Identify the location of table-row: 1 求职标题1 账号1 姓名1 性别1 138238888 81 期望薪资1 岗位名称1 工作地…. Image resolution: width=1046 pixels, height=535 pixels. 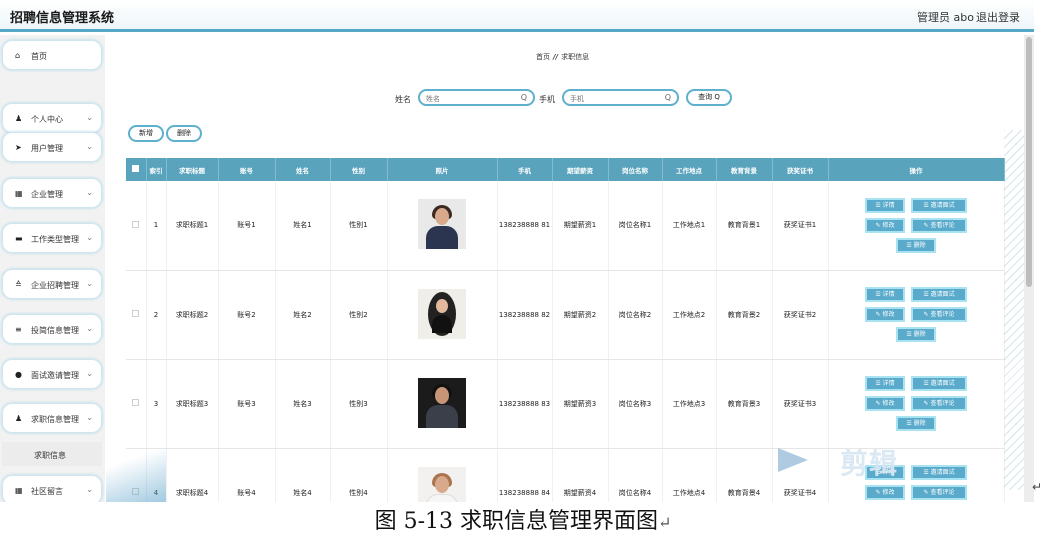
(565, 226).